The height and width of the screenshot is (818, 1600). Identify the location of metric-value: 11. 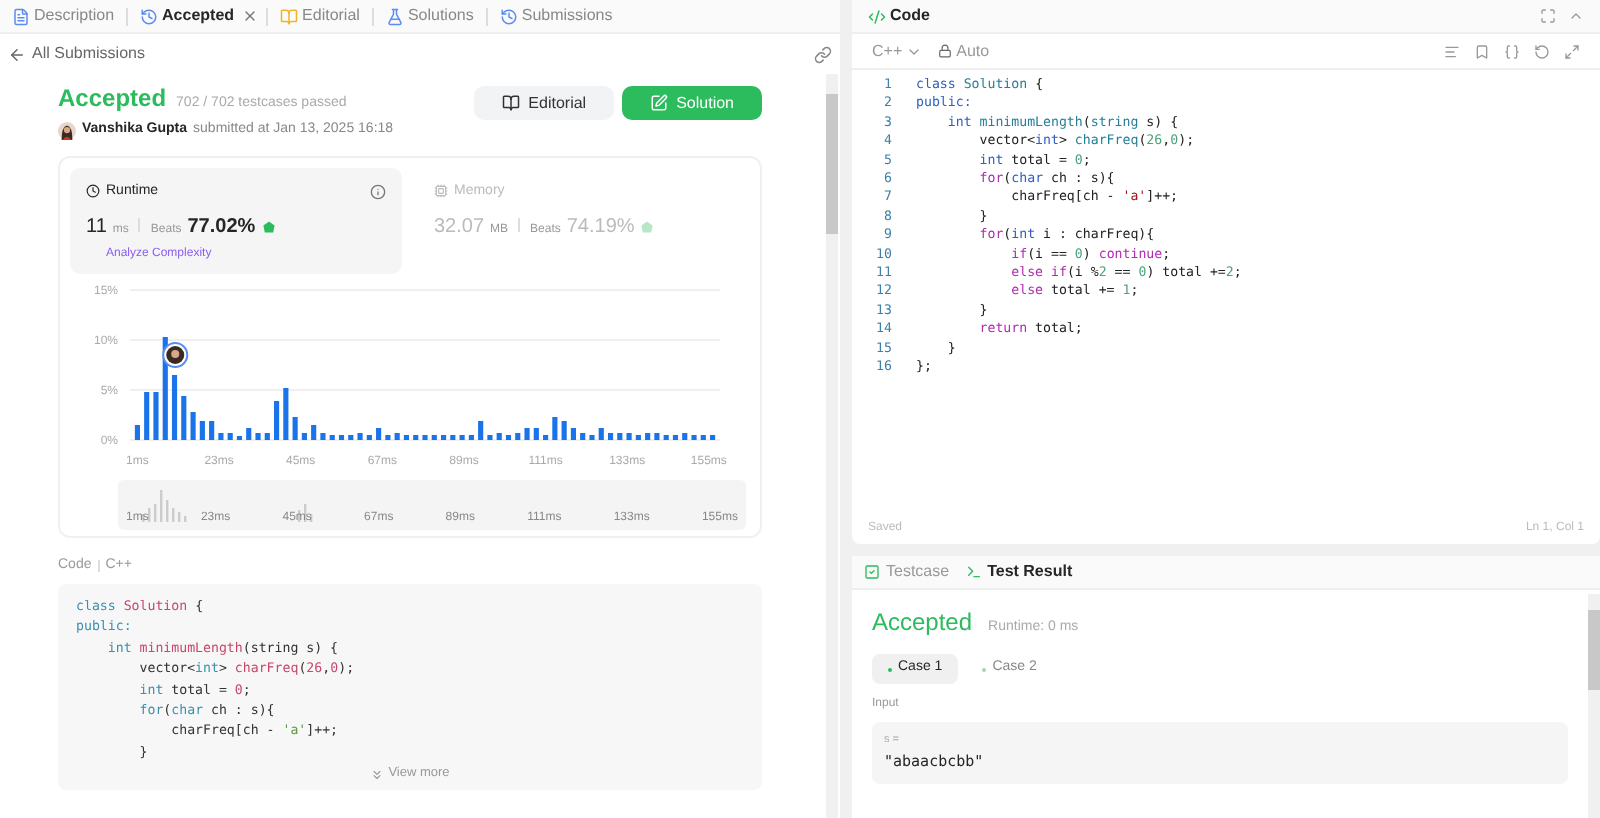
(96, 228).